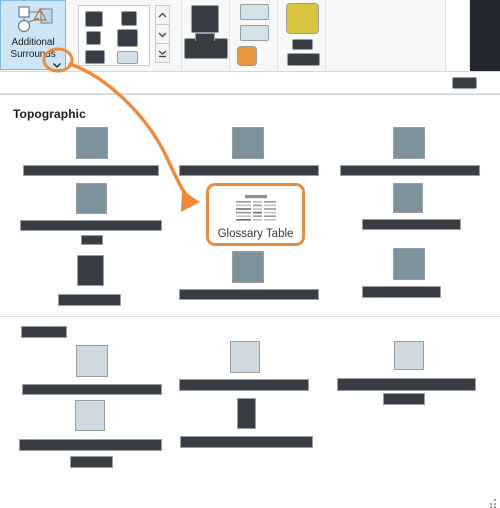 This screenshot has height=508, width=500. Describe the element at coordinates (386, 35) in the screenshot. I see `ribbon-segment-text` at that location.